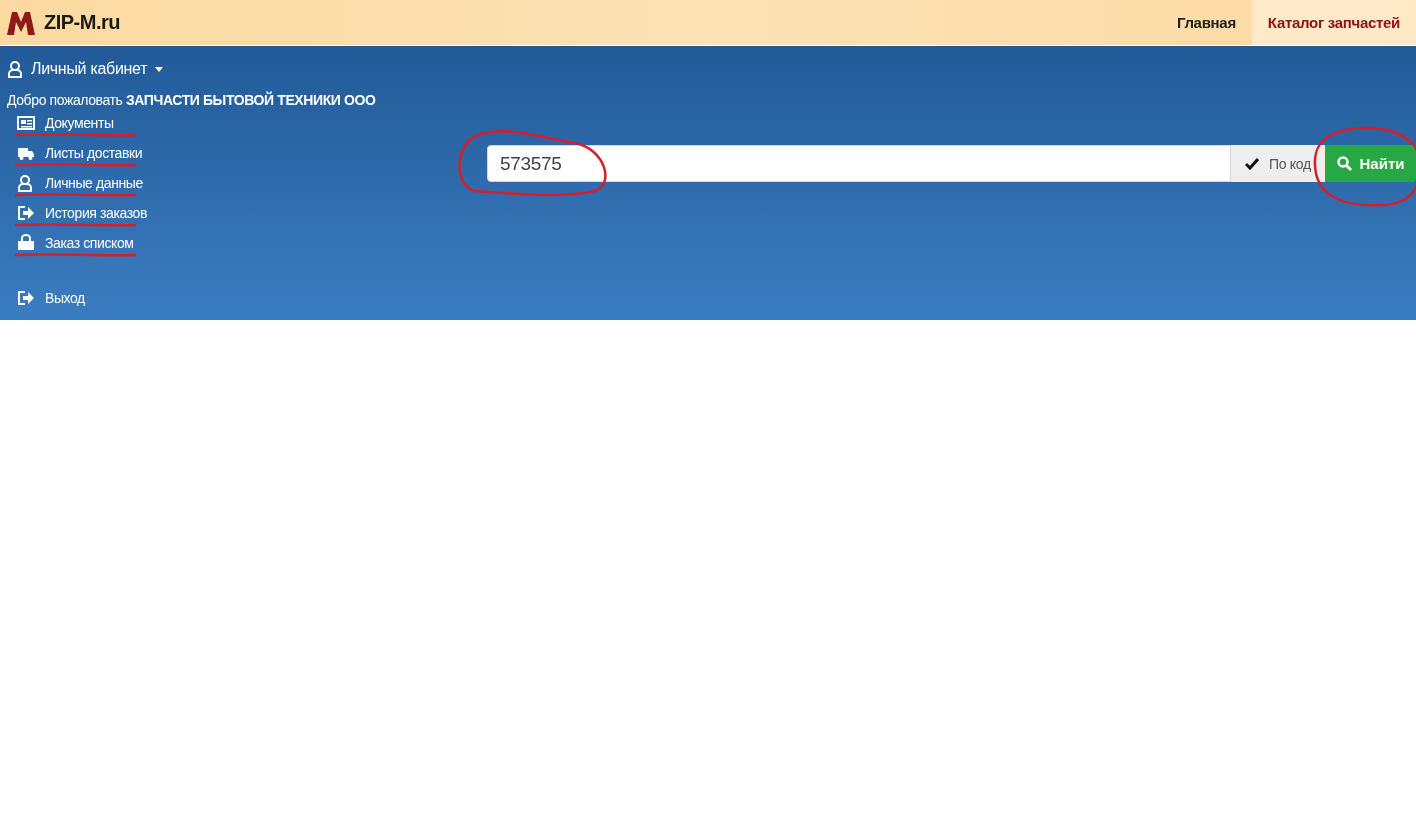 The height and width of the screenshot is (818, 1416). Describe the element at coordinates (1344, 163) in the screenshot. I see `search-icon` at that location.